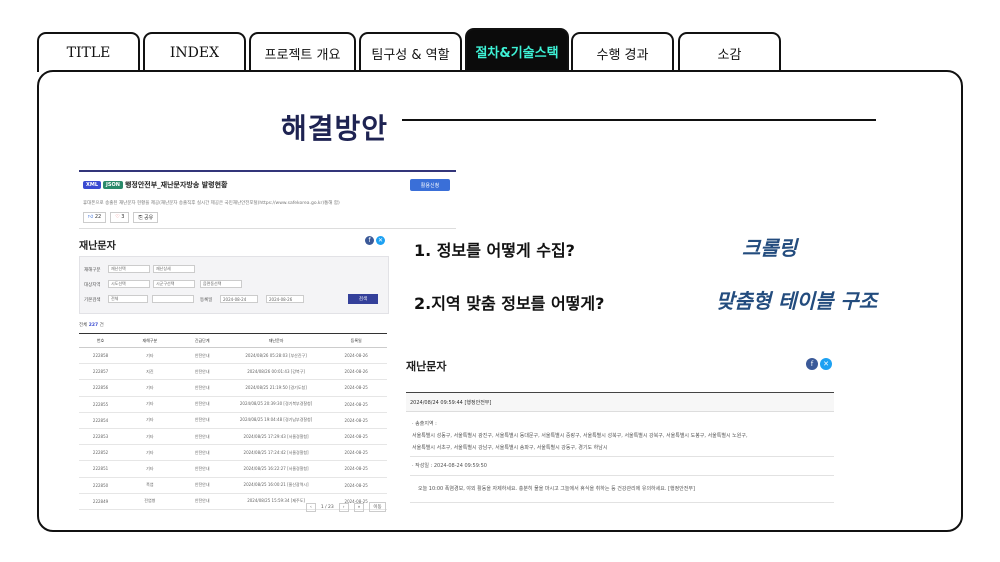 Image resolution: width=1000 pixels, height=562 pixels. Describe the element at coordinates (150, 340) in the screenshot. I see `col-type: 재해구분` at that location.